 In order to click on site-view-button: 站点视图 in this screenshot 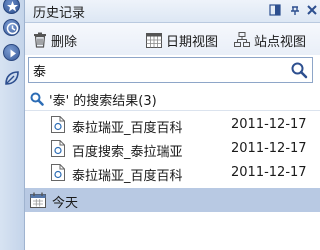, I will do `click(270, 40)`.